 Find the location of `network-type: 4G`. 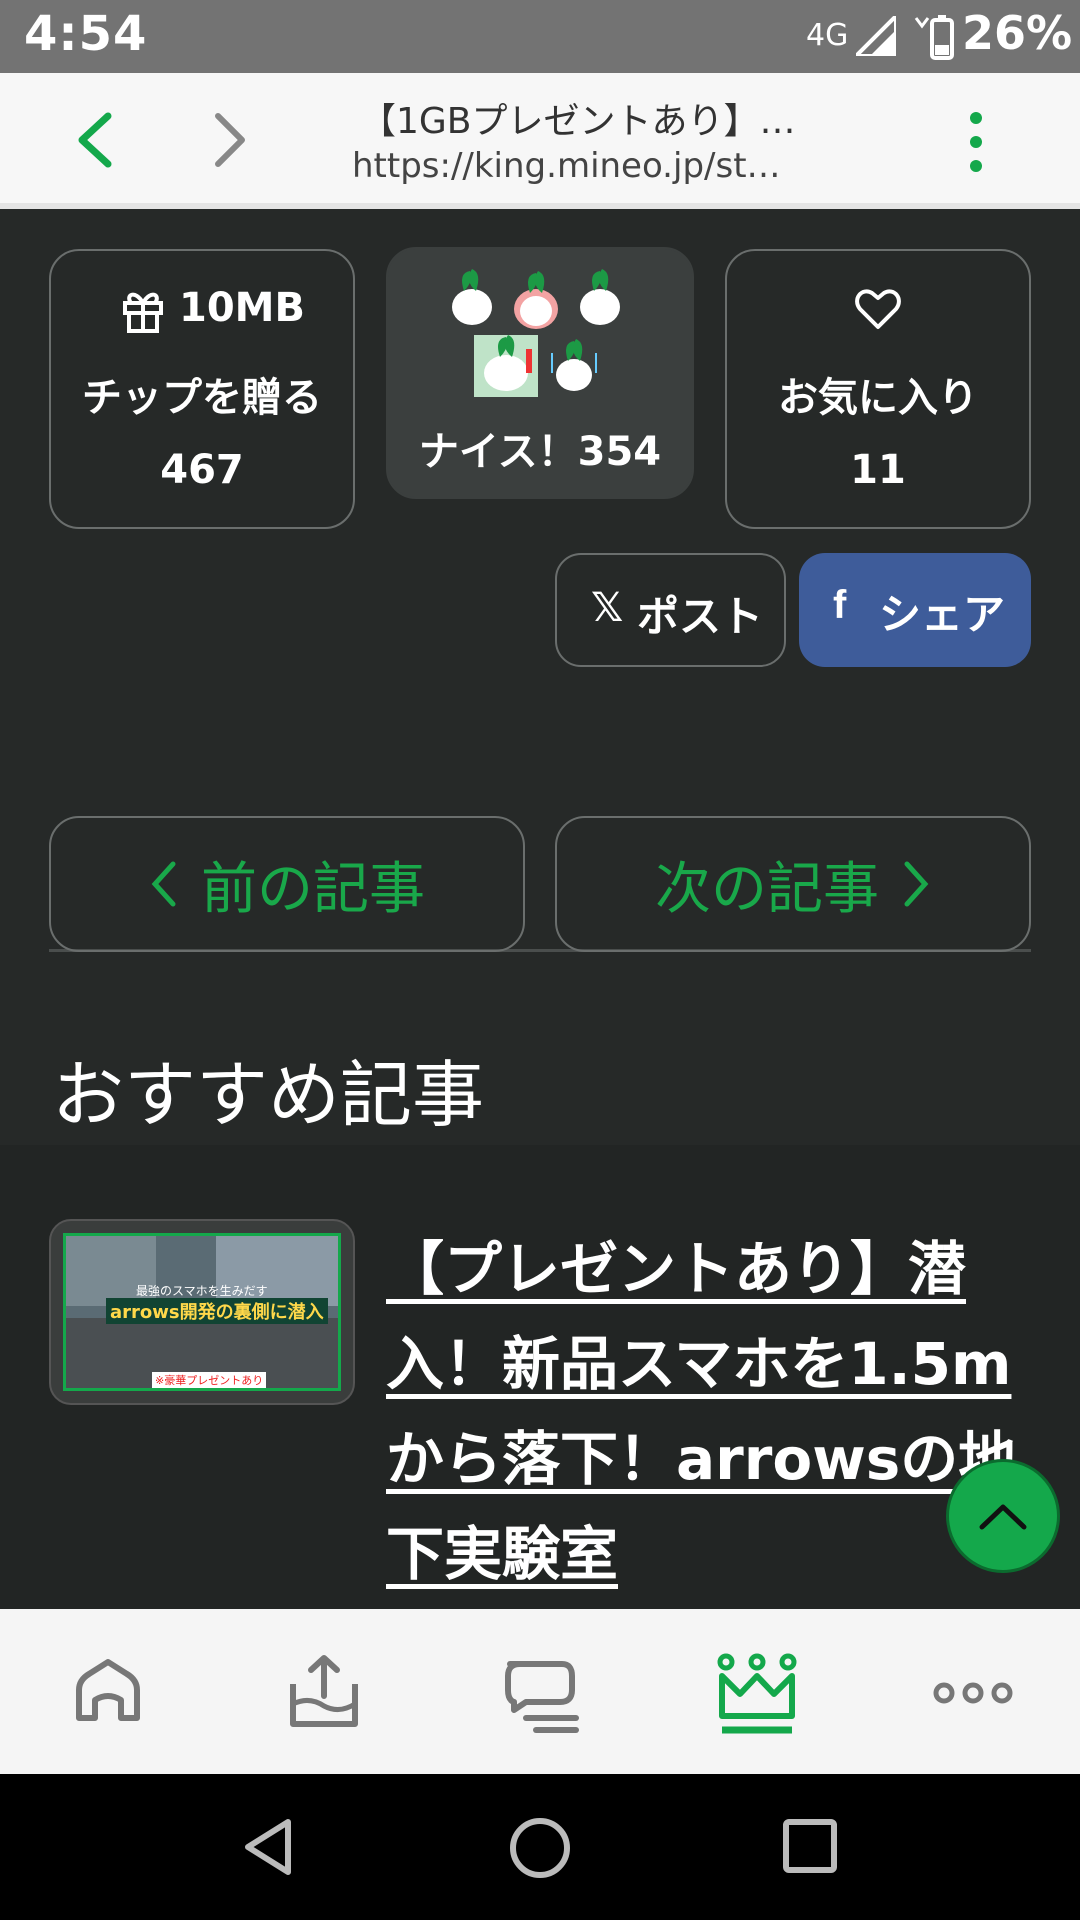

network-type: 4G is located at coordinates (827, 35).